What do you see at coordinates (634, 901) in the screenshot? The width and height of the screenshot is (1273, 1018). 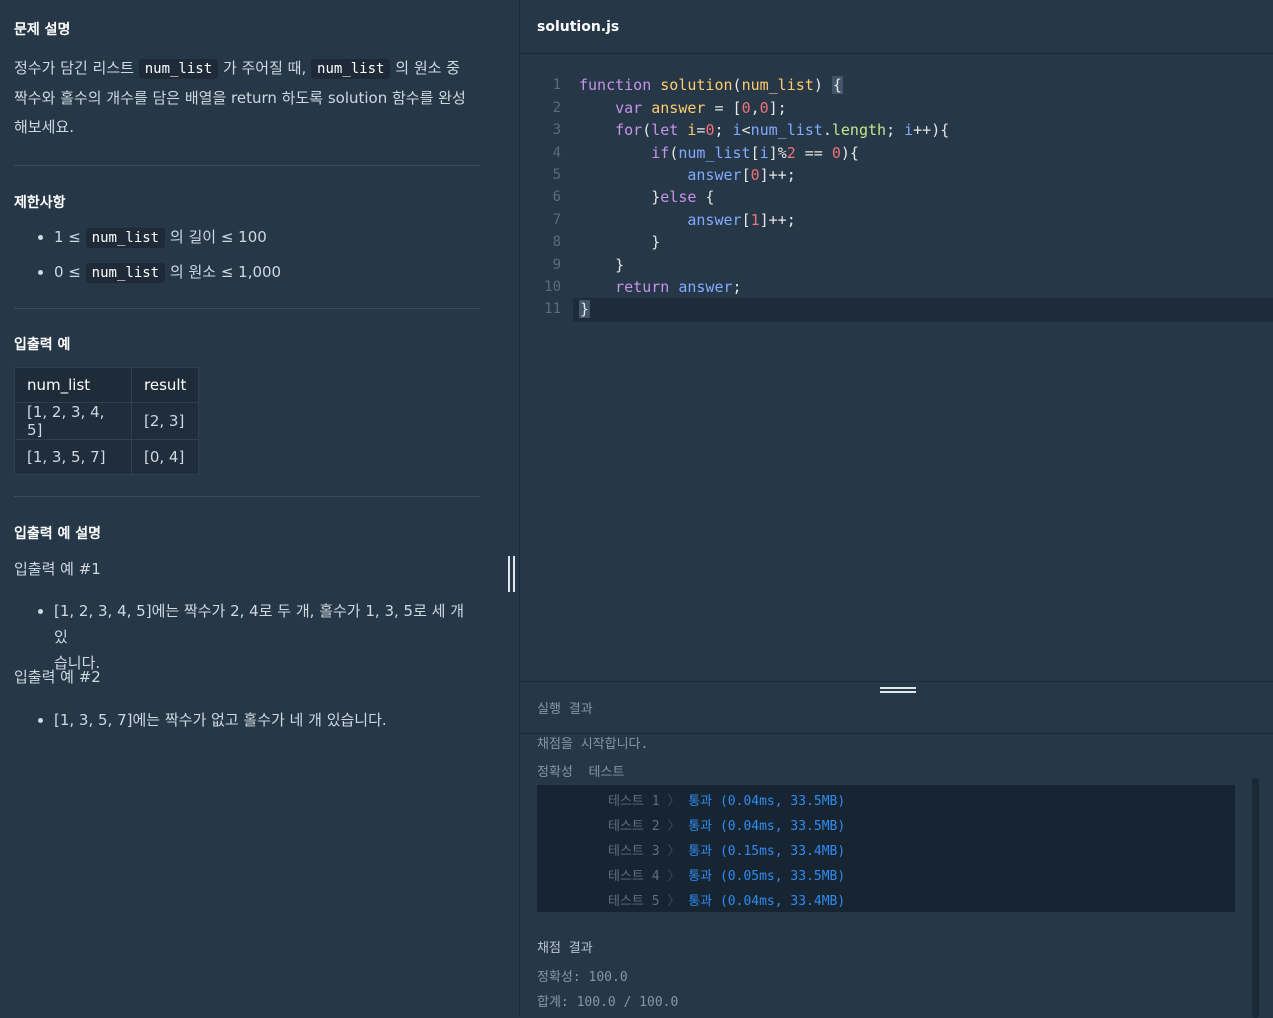 I see `test-name: 테스트 5` at bounding box center [634, 901].